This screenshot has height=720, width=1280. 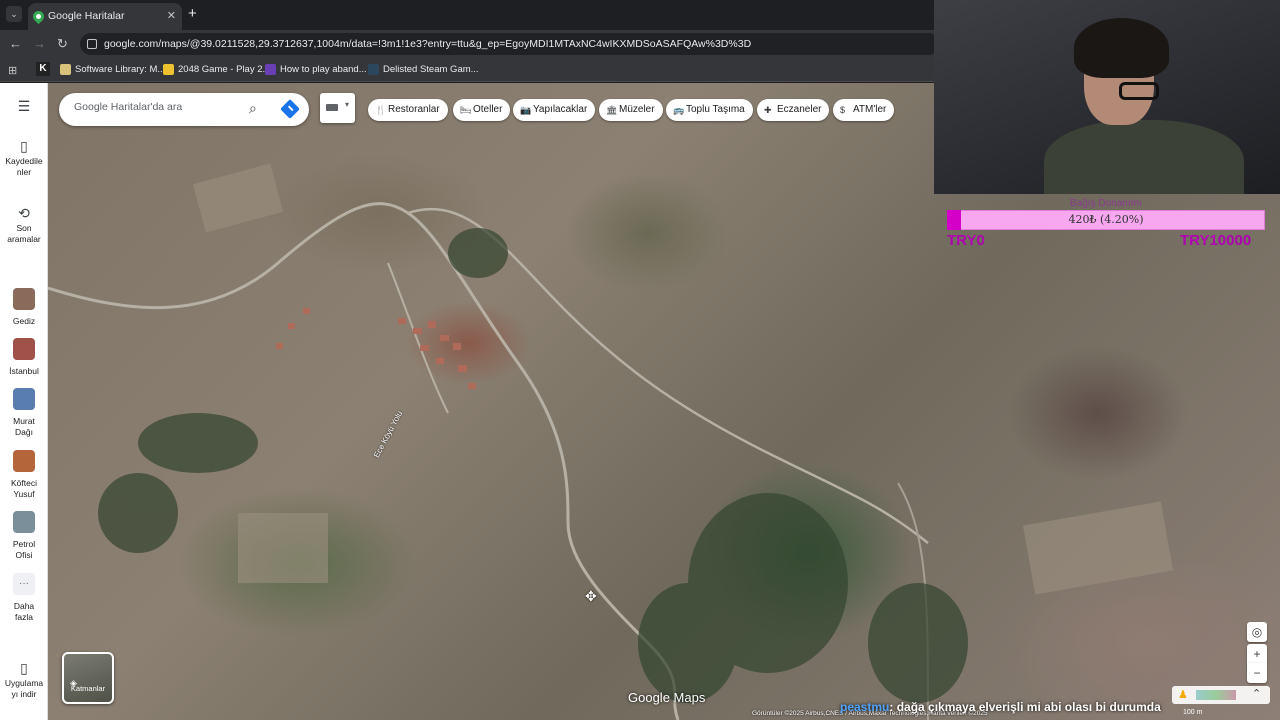 What do you see at coordinates (24, 413) in the screenshot?
I see `recent-place-item: Murat Dağı` at bounding box center [24, 413].